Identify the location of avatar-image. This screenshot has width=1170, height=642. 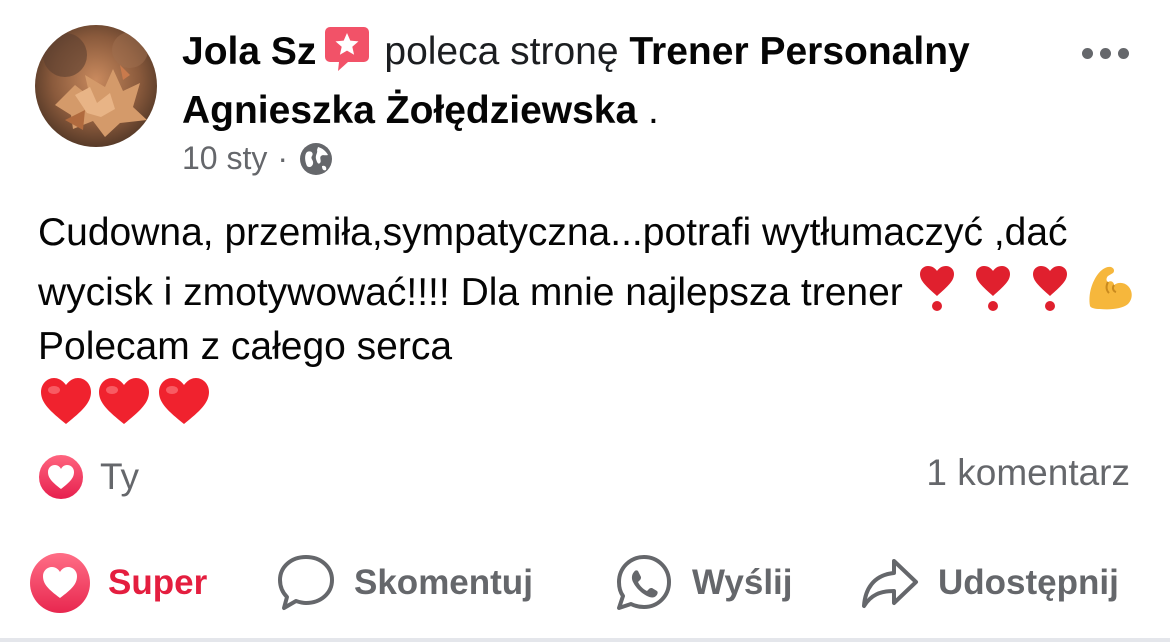
(96, 86).